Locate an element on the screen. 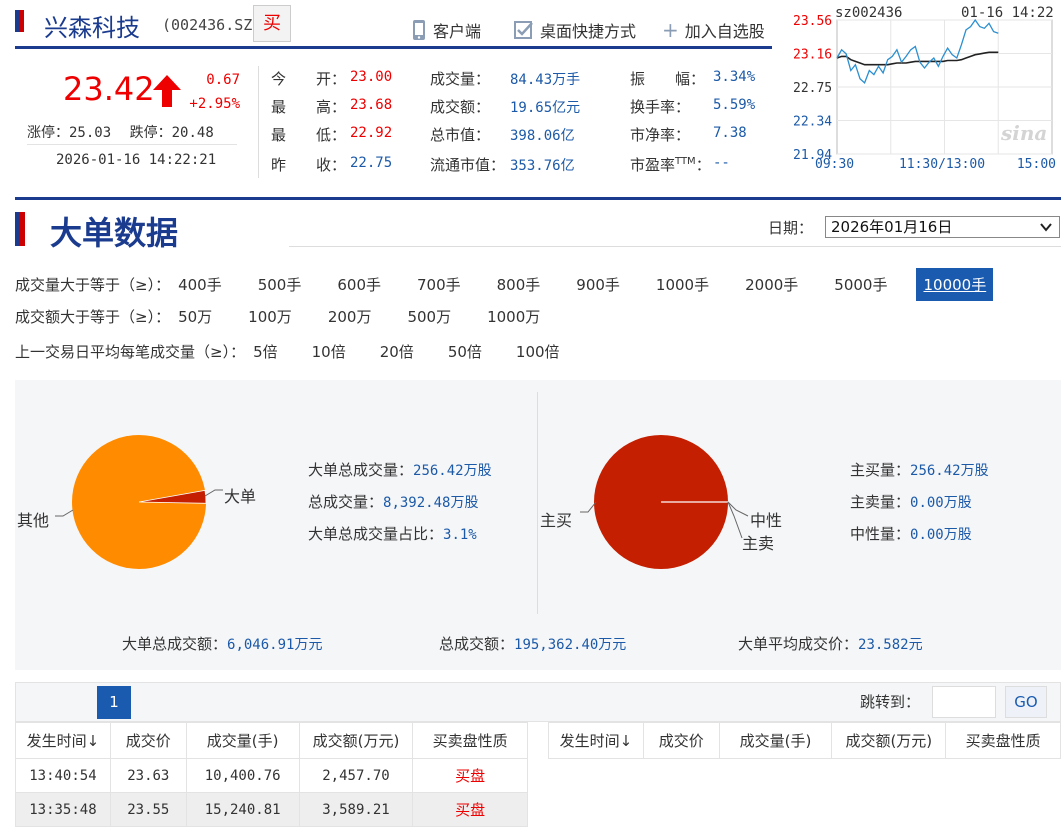 Image resolution: width=1064 pixels, height=827 pixels. sell-volume-stat: 主卖量：0.00万股 is located at coordinates (911, 501).